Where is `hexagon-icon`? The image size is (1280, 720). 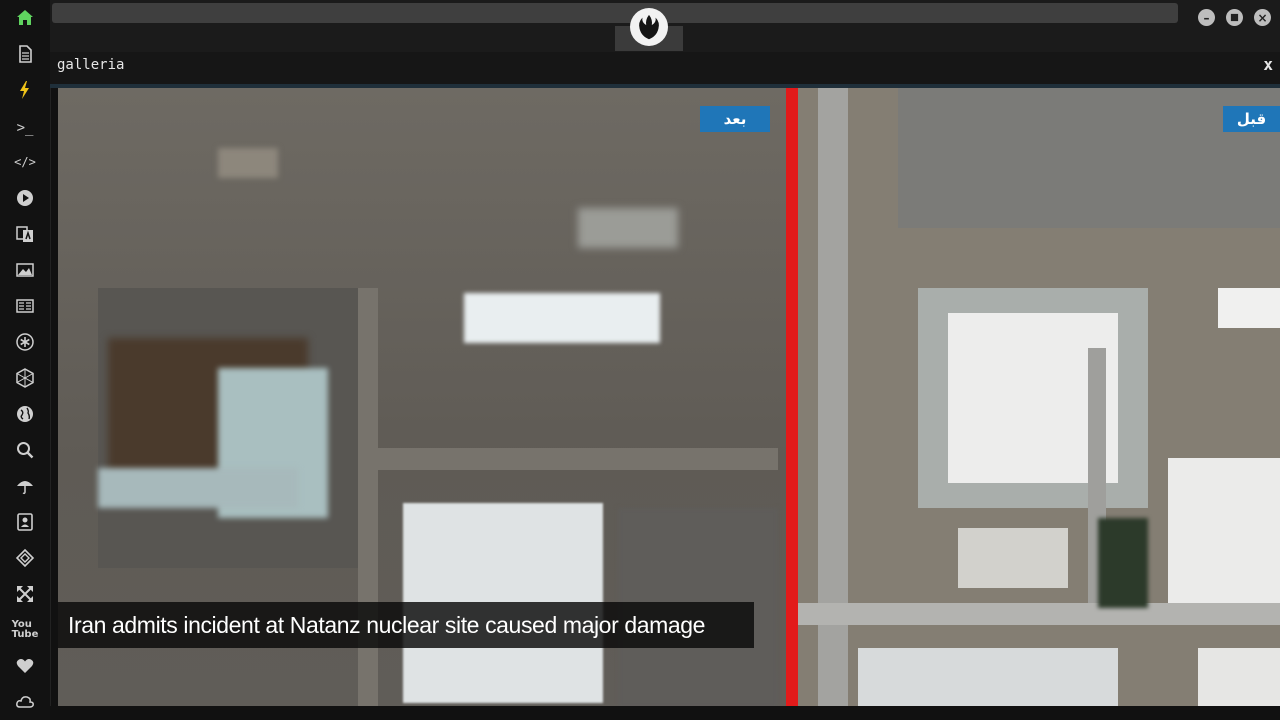 hexagon-icon is located at coordinates (25, 378).